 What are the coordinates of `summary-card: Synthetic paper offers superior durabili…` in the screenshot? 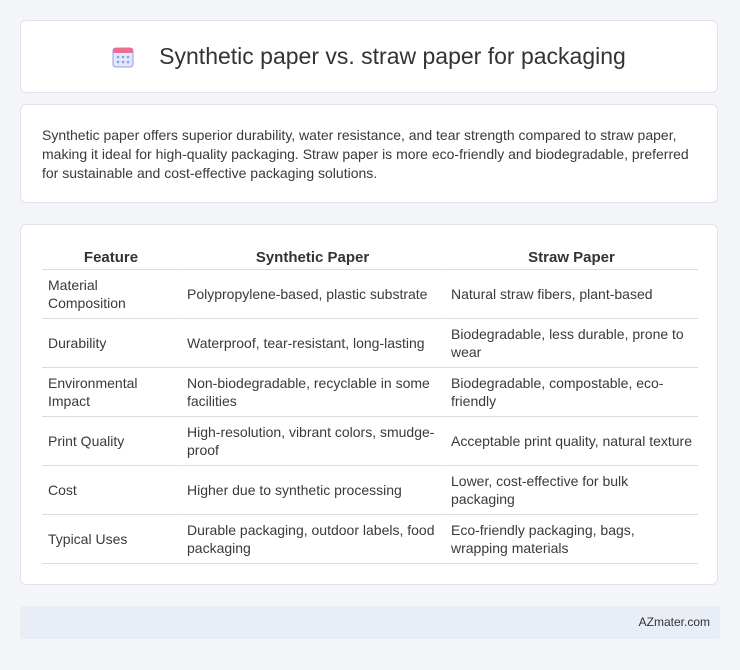 It's located at (369, 153).